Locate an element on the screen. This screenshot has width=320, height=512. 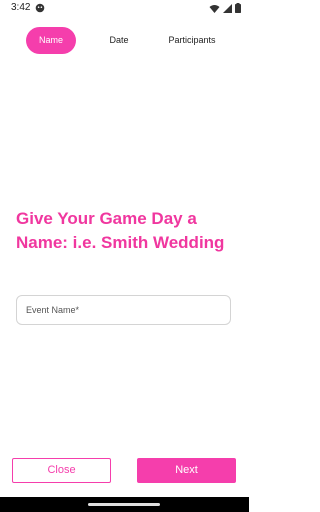
home-handle is located at coordinates (124, 504).